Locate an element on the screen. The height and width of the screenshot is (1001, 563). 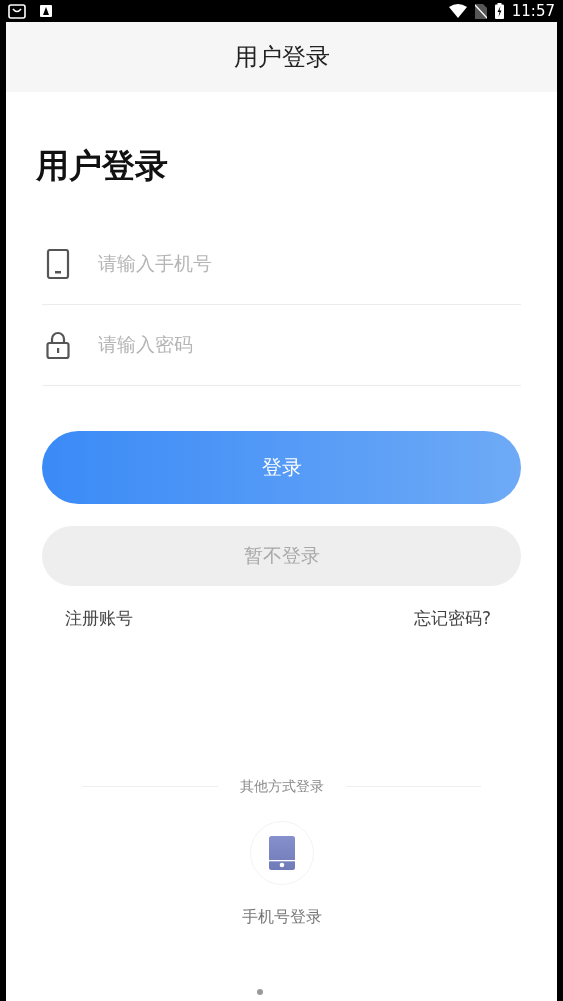
shopping-bag-icon is located at coordinates (17, 11).